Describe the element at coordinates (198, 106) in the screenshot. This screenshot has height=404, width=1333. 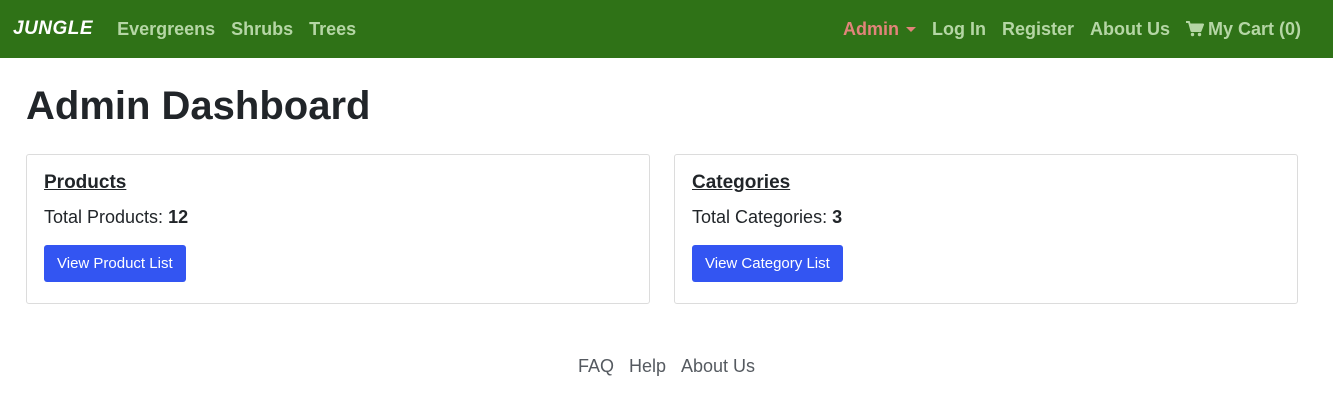
I see `page-title: Admin Dashboard` at that location.